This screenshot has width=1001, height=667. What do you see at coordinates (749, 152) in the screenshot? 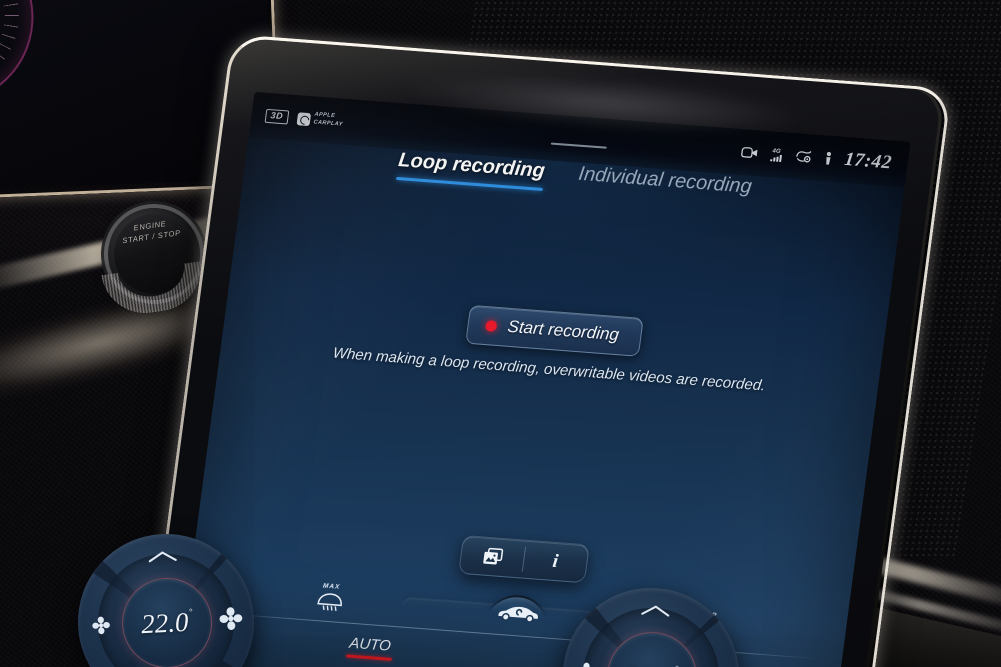
I see `dashcam-icon` at bounding box center [749, 152].